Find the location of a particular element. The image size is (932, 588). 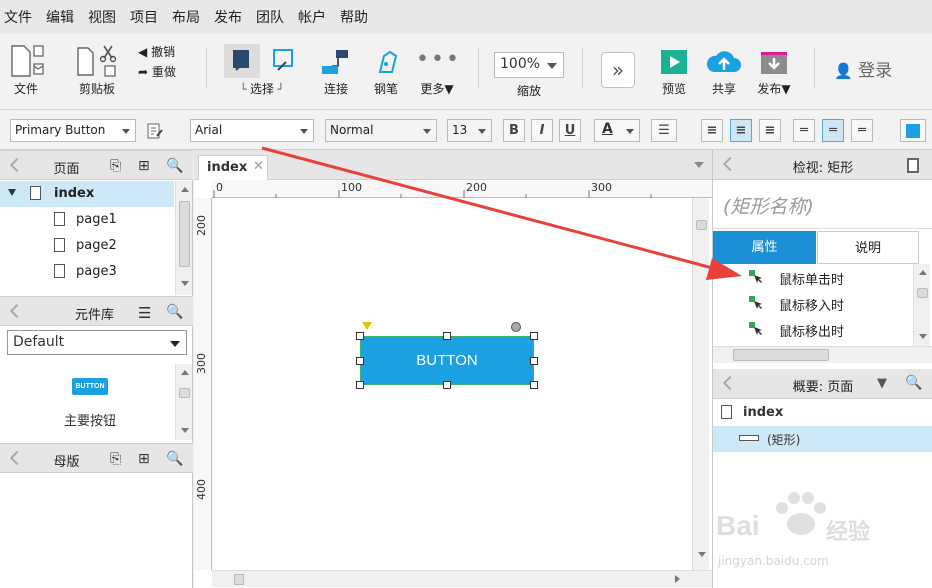

menu-icon: ☰ is located at coordinates (144, 313).